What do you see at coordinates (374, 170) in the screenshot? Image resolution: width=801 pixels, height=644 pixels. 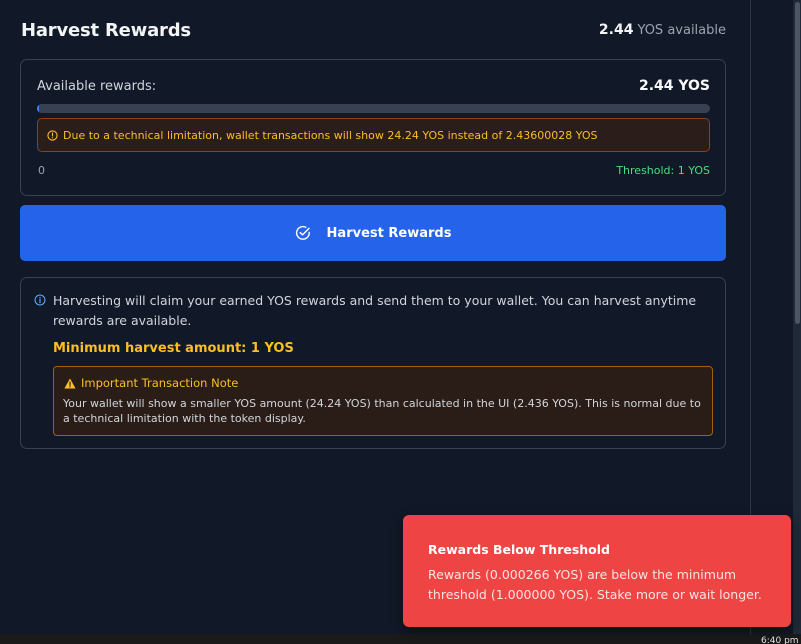 I see `progress-scale: 0 Threshold: 1 YOS` at bounding box center [374, 170].